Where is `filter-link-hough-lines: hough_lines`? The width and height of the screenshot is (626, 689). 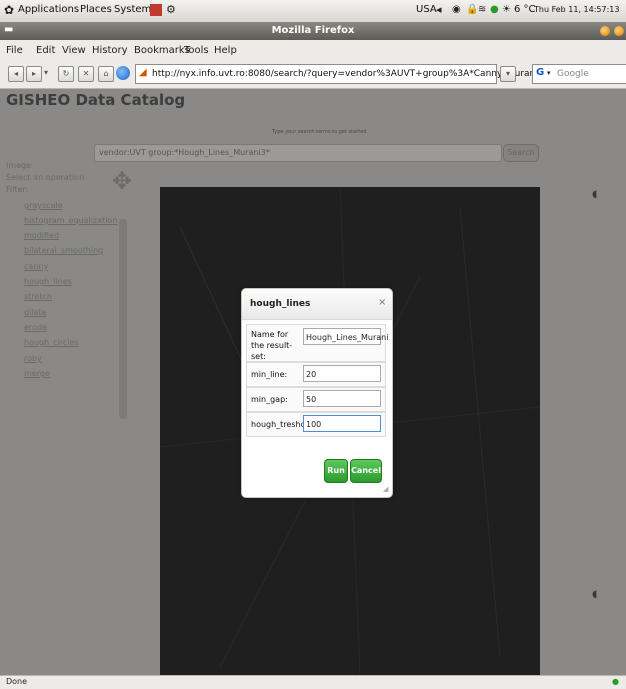 filter-link-hough-lines: hough_lines is located at coordinates (48, 281).